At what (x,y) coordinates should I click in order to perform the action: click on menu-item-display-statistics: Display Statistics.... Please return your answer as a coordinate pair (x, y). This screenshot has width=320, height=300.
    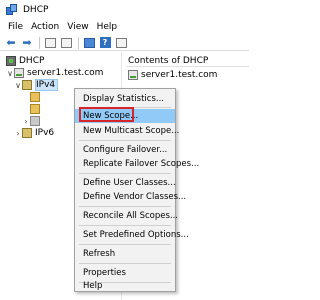
    Looking at the image, I should click on (125, 99).